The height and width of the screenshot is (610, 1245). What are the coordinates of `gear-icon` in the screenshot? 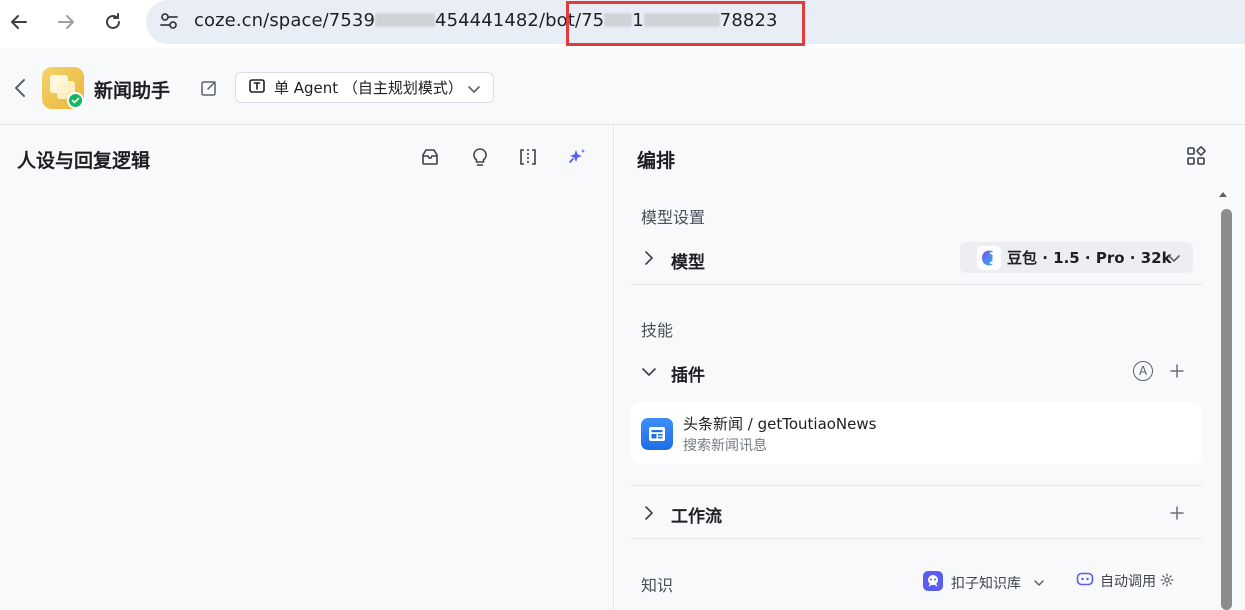 It's located at (1167, 581).